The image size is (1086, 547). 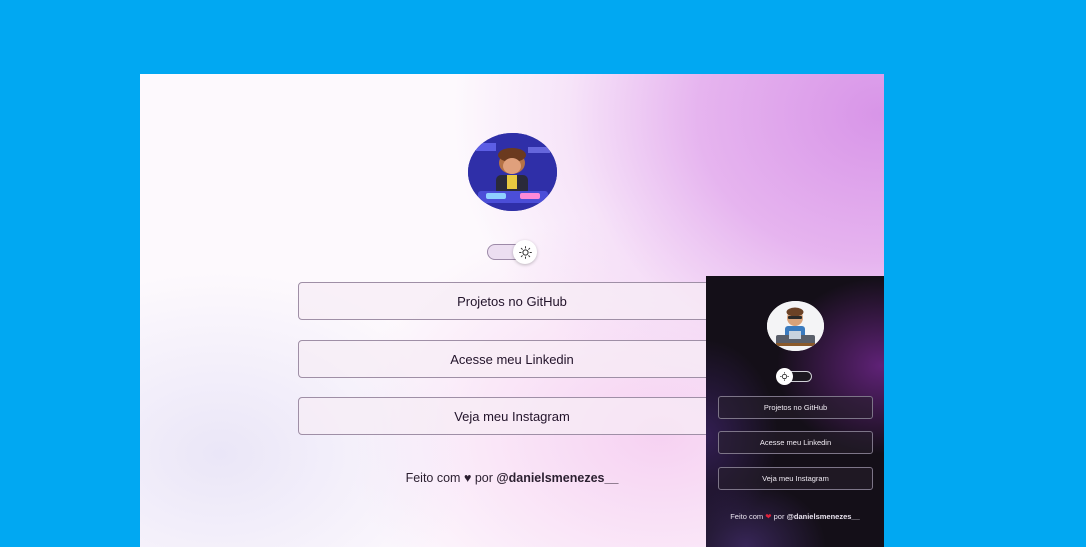 What do you see at coordinates (768, 516) in the screenshot?
I see `heart-icon-red: ❤` at bounding box center [768, 516].